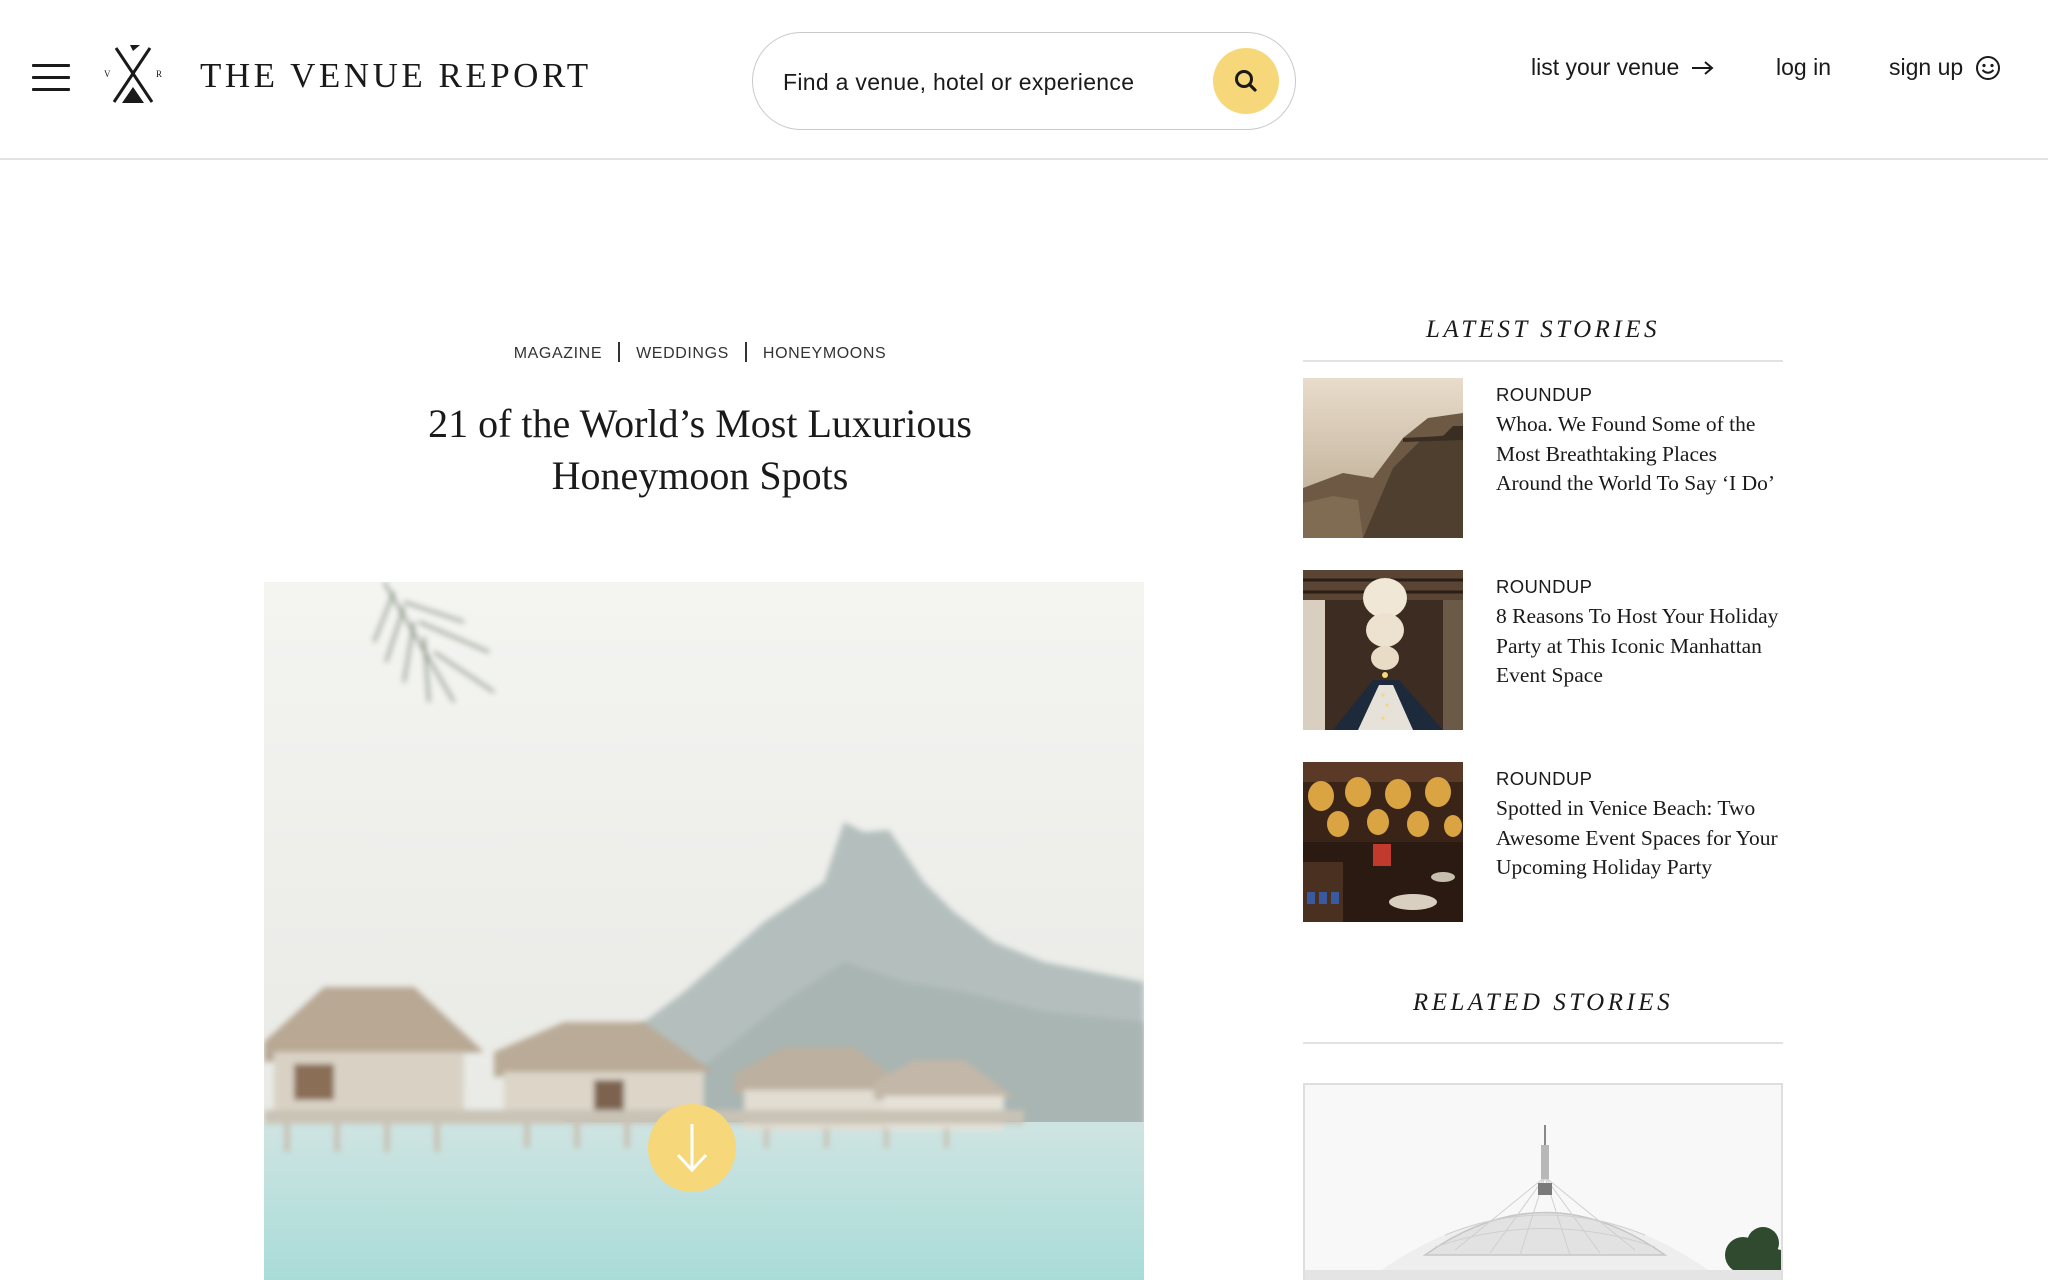 The width and height of the screenshot is (2048, 1280). Describe the element at coordinates (1988, 67) in the screenshot. I see `smiley-icon` at that location.